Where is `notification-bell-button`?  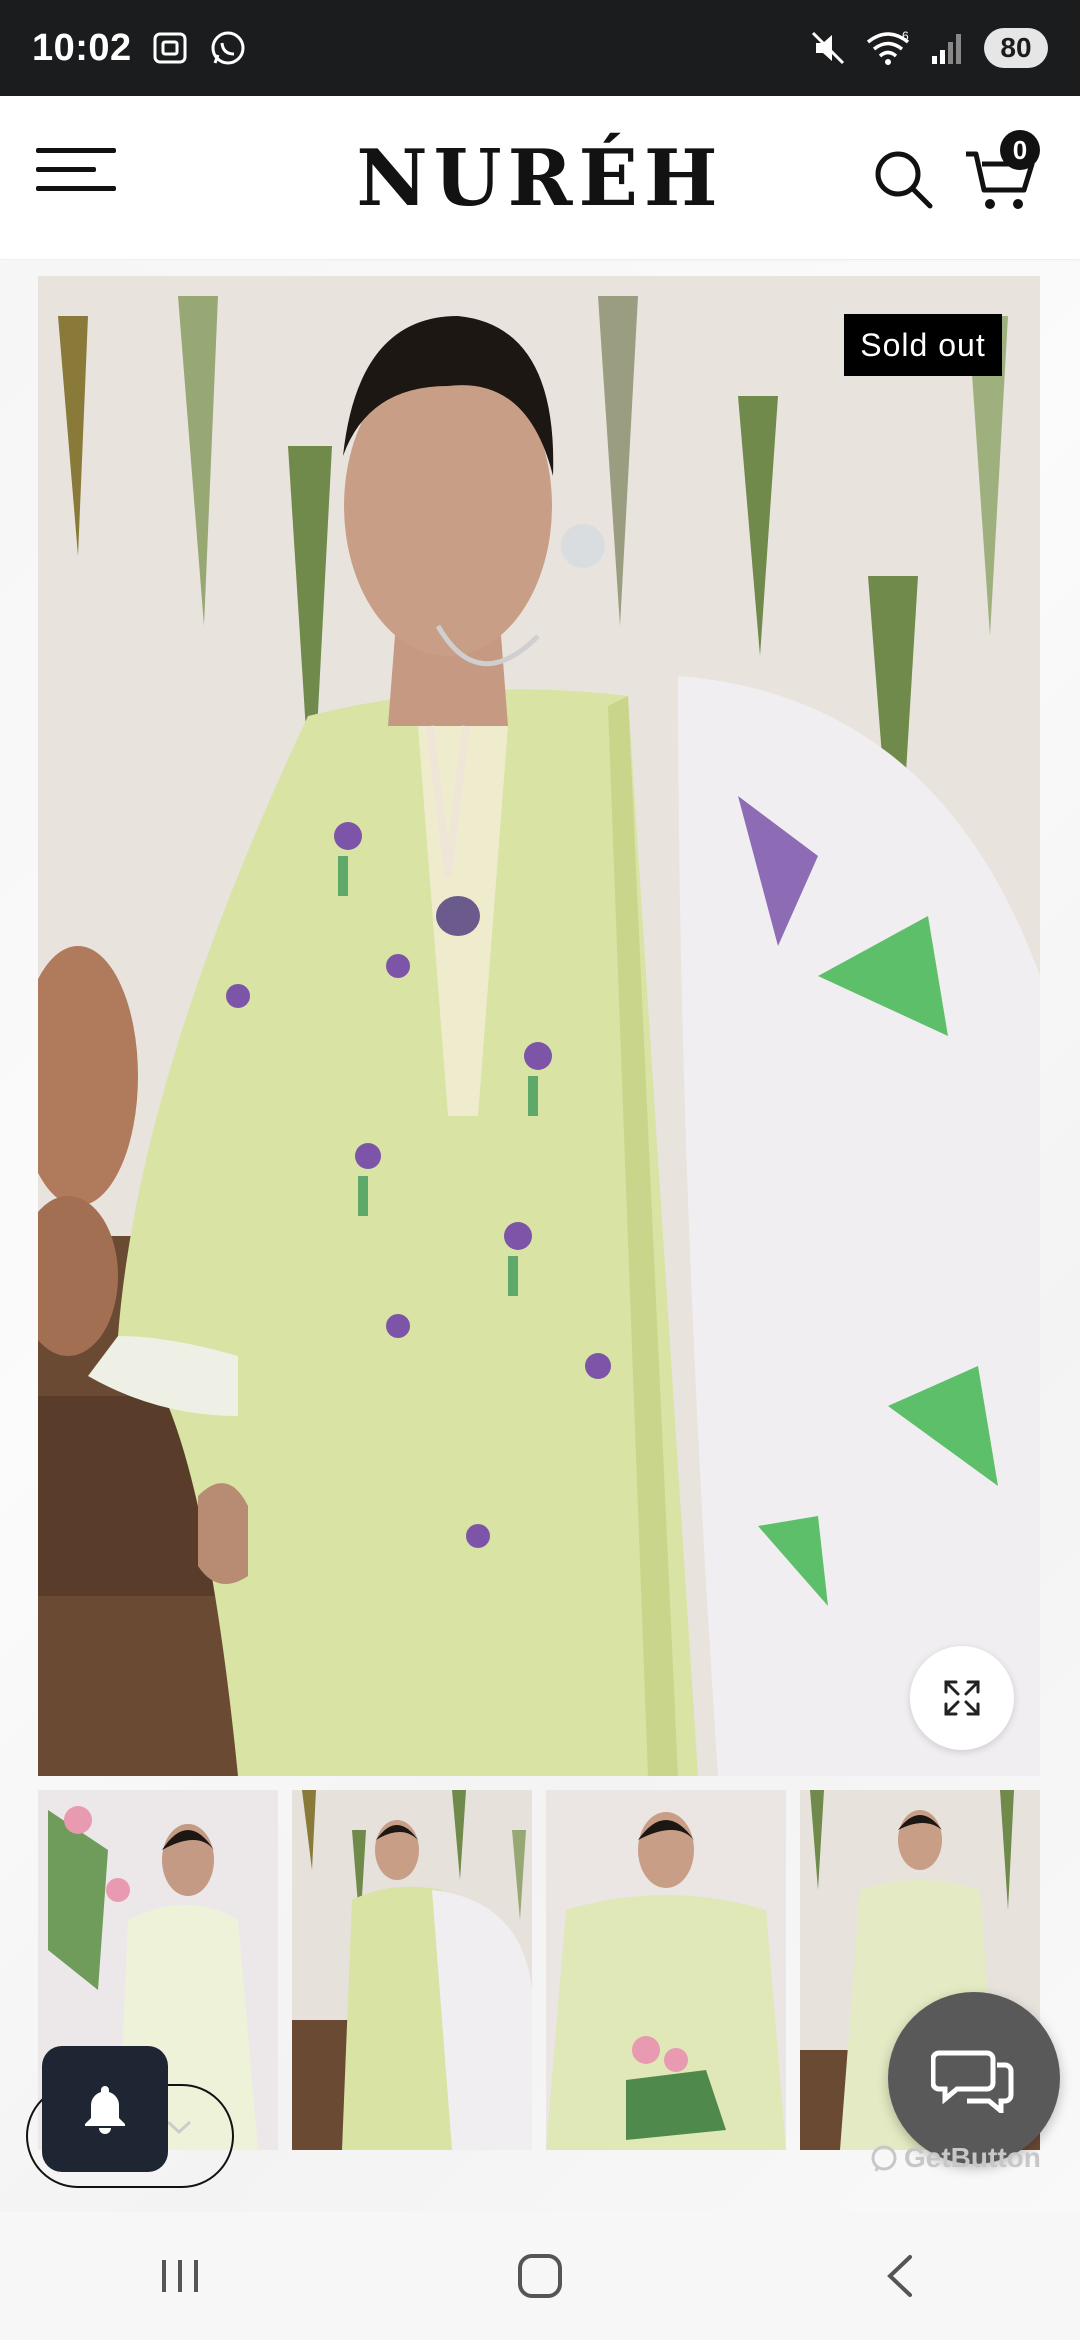
notification-bell-button is located at coordinates (105, 2109).